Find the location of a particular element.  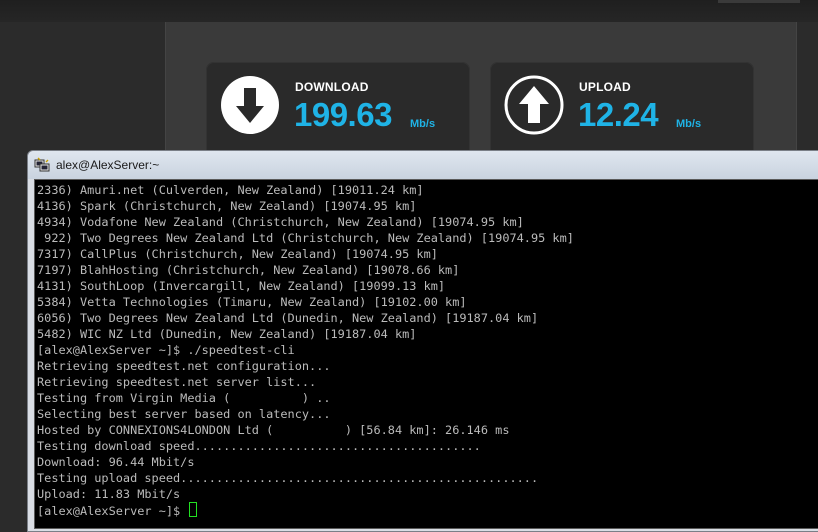

download-unit: Mb/s is located at coordinates (423, 124).